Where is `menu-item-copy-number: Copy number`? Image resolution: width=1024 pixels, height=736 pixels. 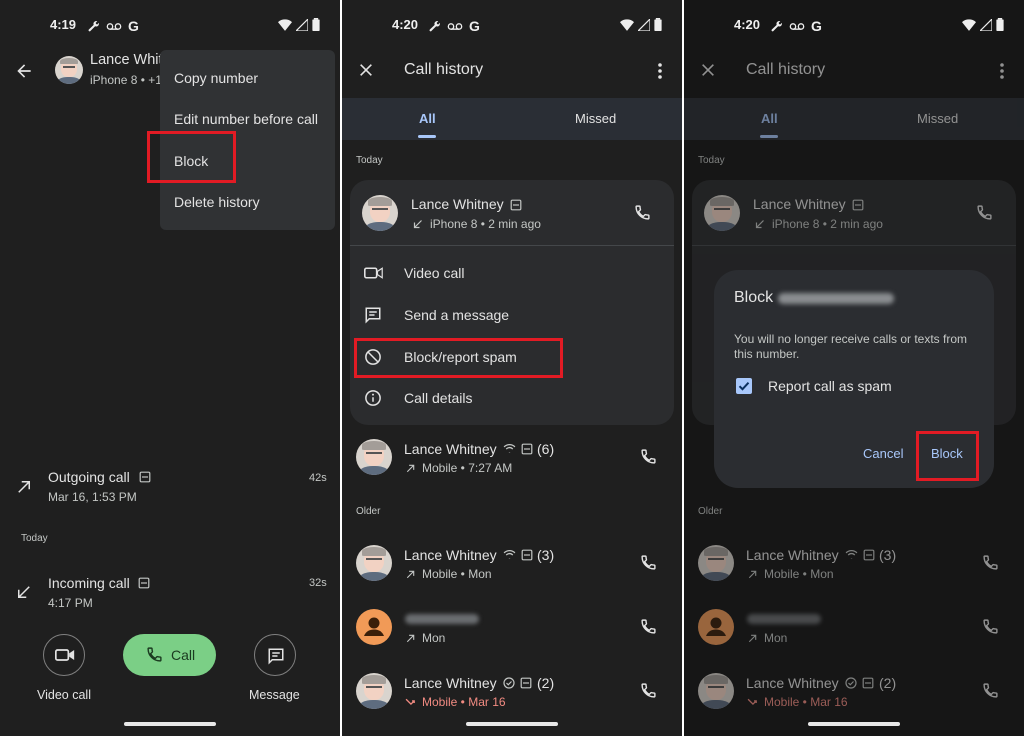 menu-item-copy-number: Copy number is located at coordinates (216, 78).